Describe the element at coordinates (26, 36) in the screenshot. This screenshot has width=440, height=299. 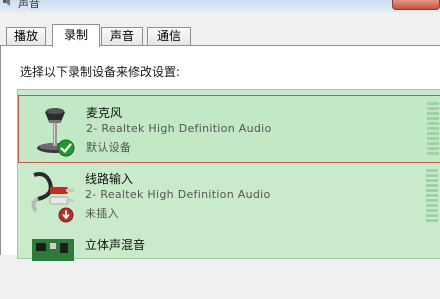
I see `tab-playback: 播放` at that location.